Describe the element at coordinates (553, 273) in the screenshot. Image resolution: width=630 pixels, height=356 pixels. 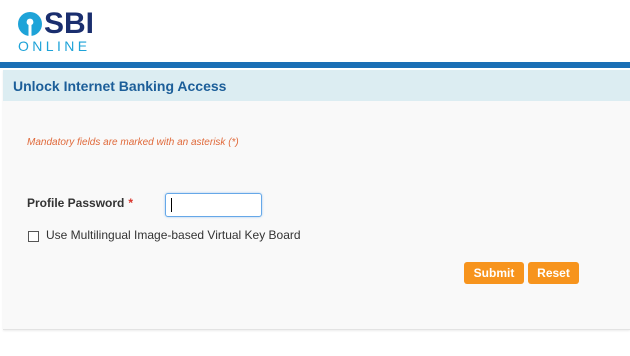
I see `reset-button: Reset` at that location.